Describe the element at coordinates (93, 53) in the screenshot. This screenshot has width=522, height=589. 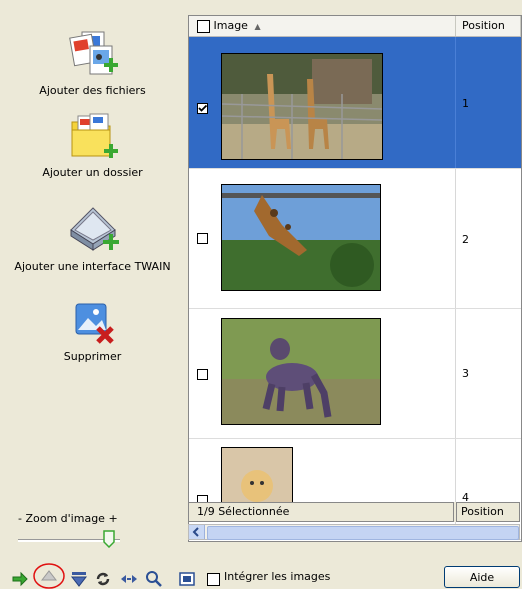
I see `add-files-icon` at that location.